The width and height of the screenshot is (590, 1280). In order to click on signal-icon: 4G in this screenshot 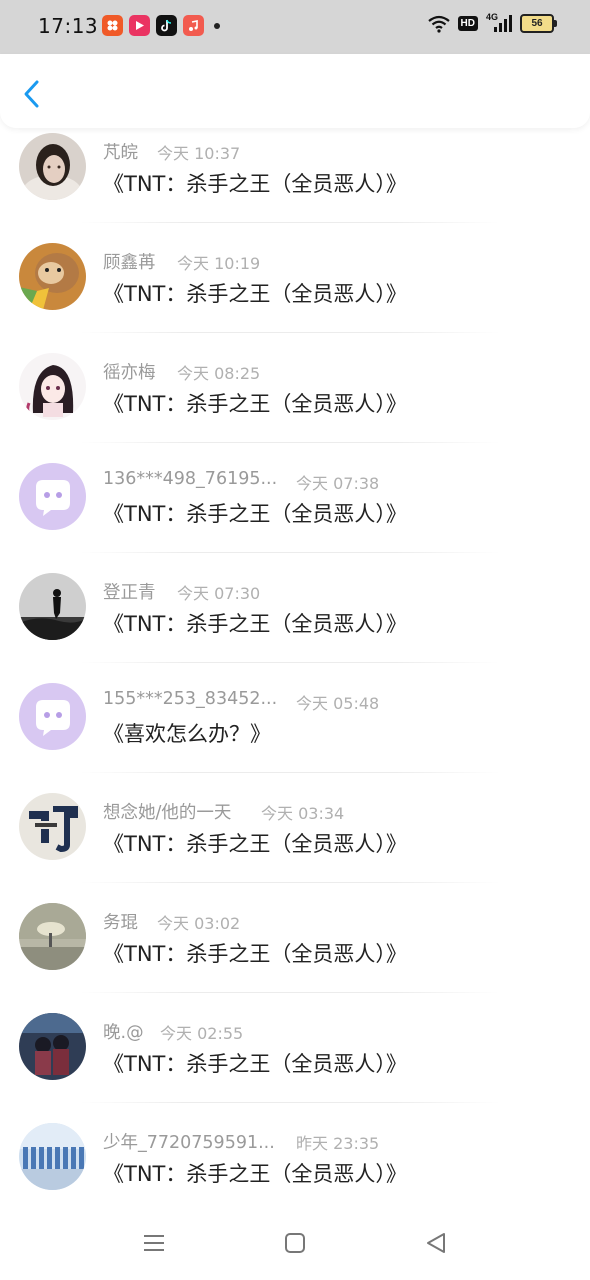, I will do `click(499, 22)`.